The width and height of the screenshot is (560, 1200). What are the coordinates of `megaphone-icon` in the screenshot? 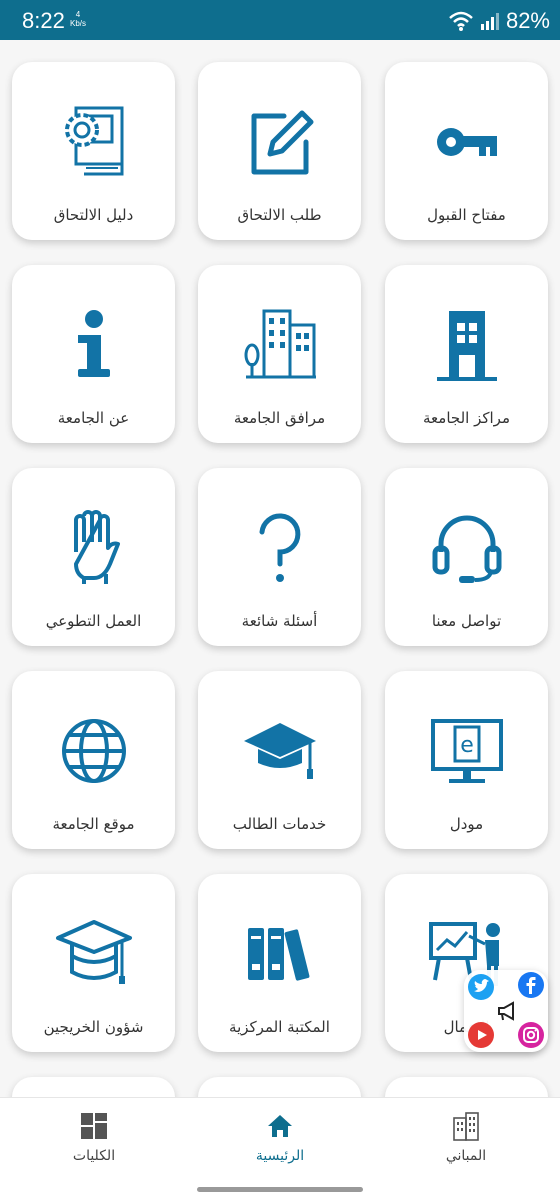 It's located at (507, 1011).